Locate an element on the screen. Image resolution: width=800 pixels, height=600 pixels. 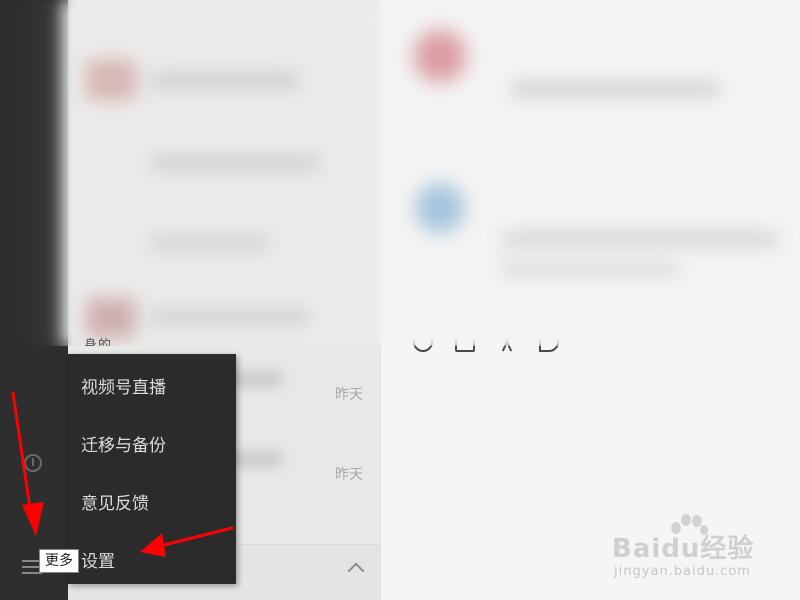
chat-preview-text: 身的。 is located at coordinates (105, 342).